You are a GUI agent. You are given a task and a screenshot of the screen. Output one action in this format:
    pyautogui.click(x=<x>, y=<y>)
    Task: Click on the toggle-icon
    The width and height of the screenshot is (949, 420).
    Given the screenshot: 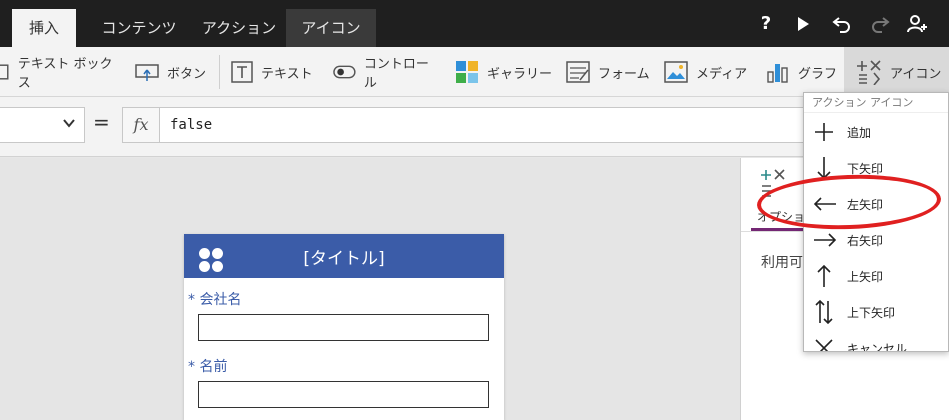 What is the action you would take?
    pyautogui.click(x=344, y=72)
    